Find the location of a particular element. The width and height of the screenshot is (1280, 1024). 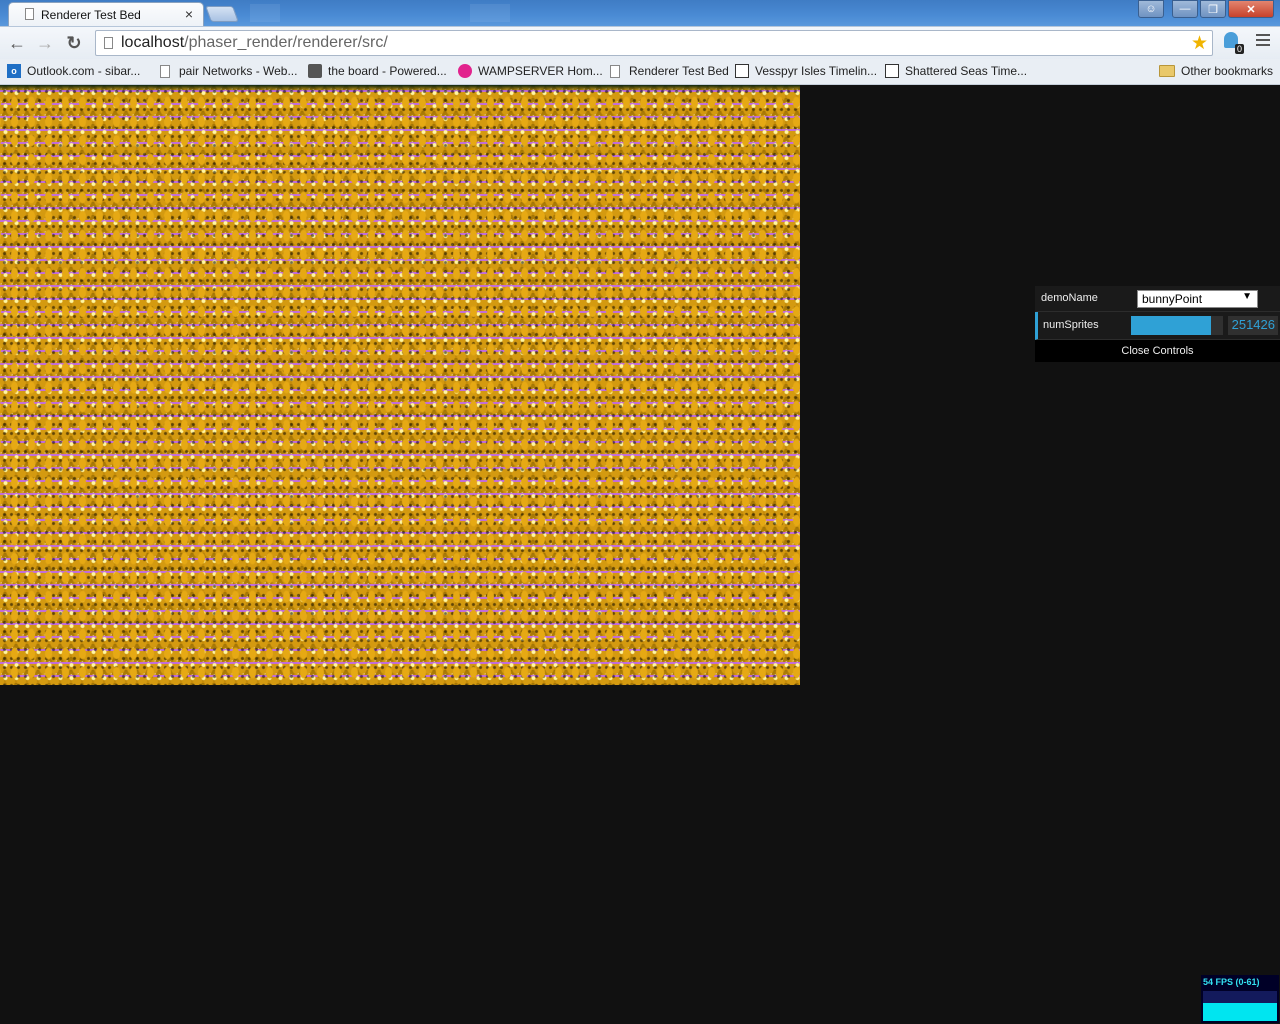

window-controls: ☺ — ❐ ✕ is located at coordinates (1206, 9).